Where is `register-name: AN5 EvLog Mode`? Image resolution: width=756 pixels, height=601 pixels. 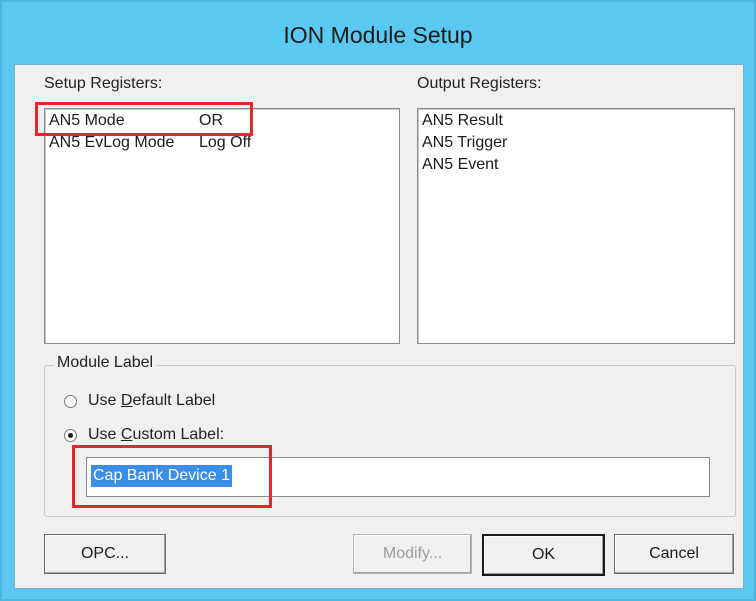 register-name: AN5 EvLog Mode is located at coordinates (112, 142).